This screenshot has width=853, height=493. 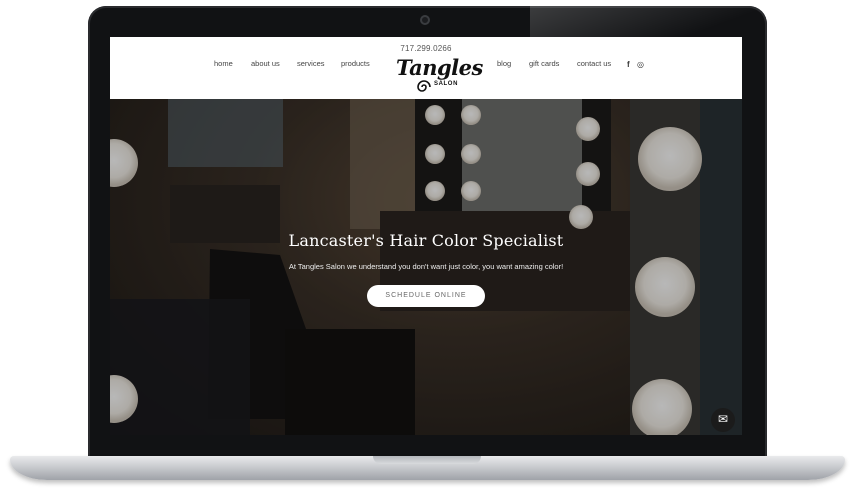 What do you see at coordinates (426, 240) in the screenshot?
I see `hero-title: Lancaster's Hair Color Specialist` at bounding box center [426, 240].